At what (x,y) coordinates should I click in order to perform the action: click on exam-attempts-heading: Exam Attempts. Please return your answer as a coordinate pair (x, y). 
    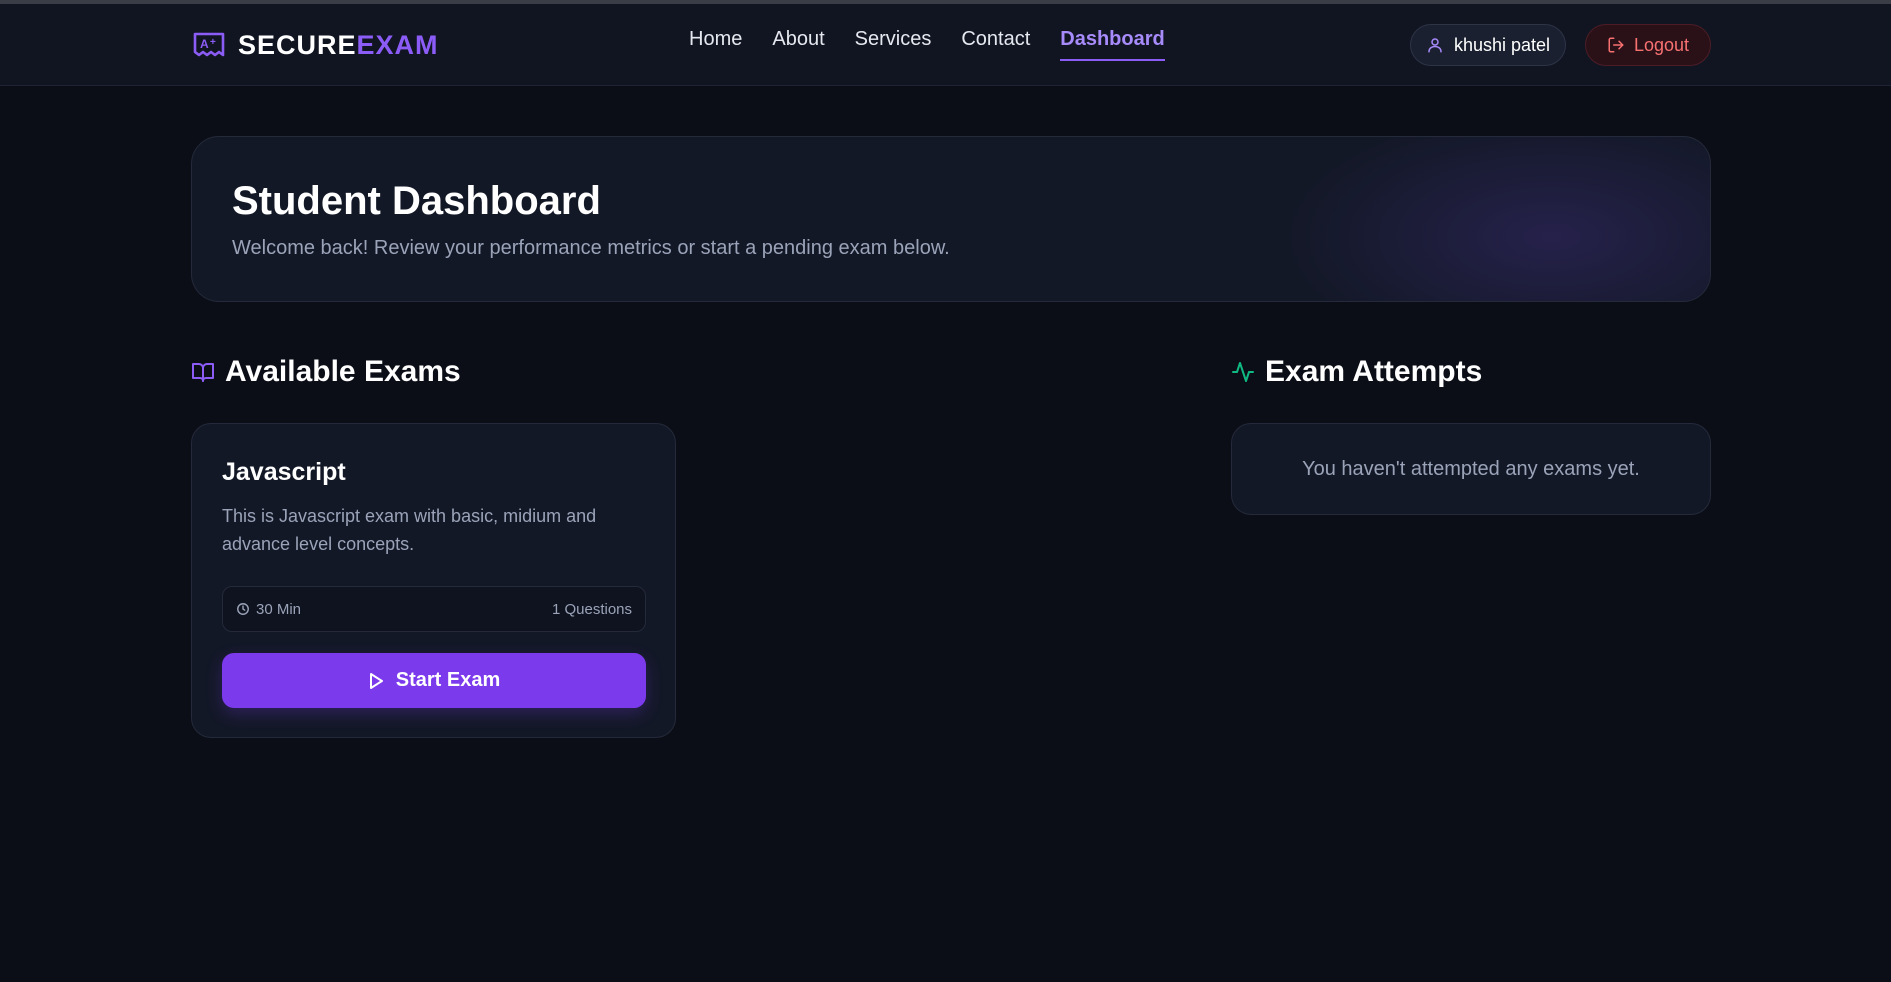
    Looking at the image, I should click on (1356, 372).